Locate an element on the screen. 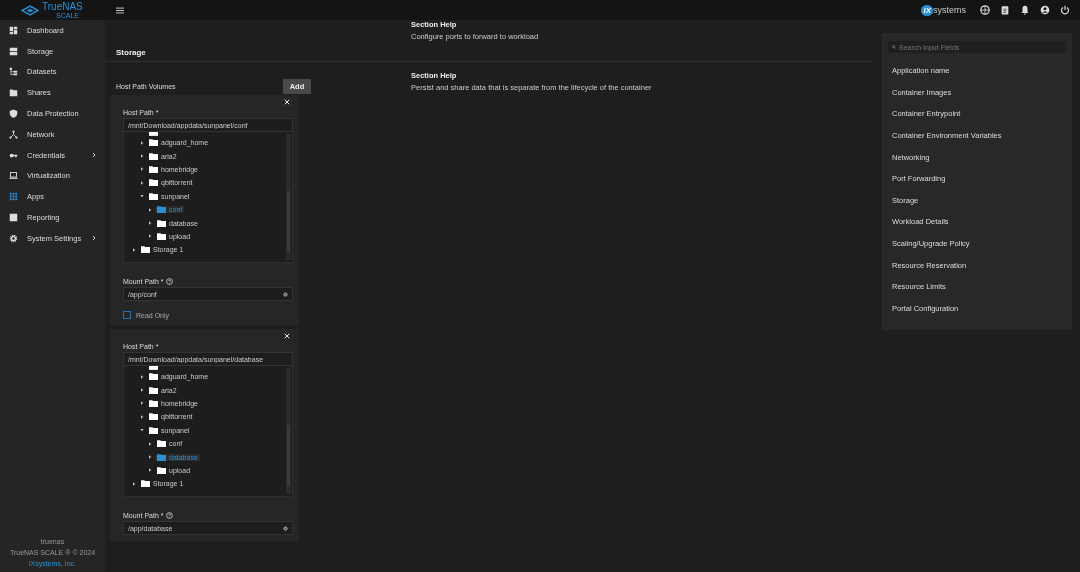  shield-icon is located at coordinates (13, 114).